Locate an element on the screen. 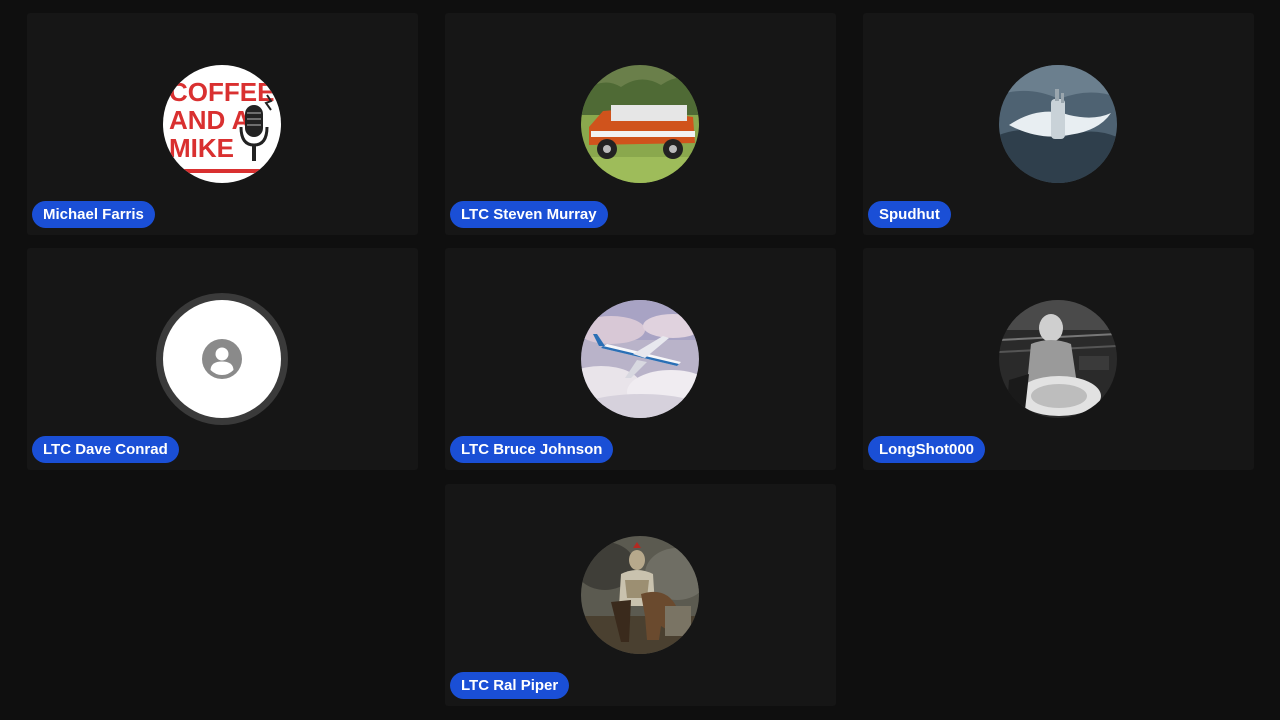  bw-portrait-photo-icon is located at coordinates (1058, 359).